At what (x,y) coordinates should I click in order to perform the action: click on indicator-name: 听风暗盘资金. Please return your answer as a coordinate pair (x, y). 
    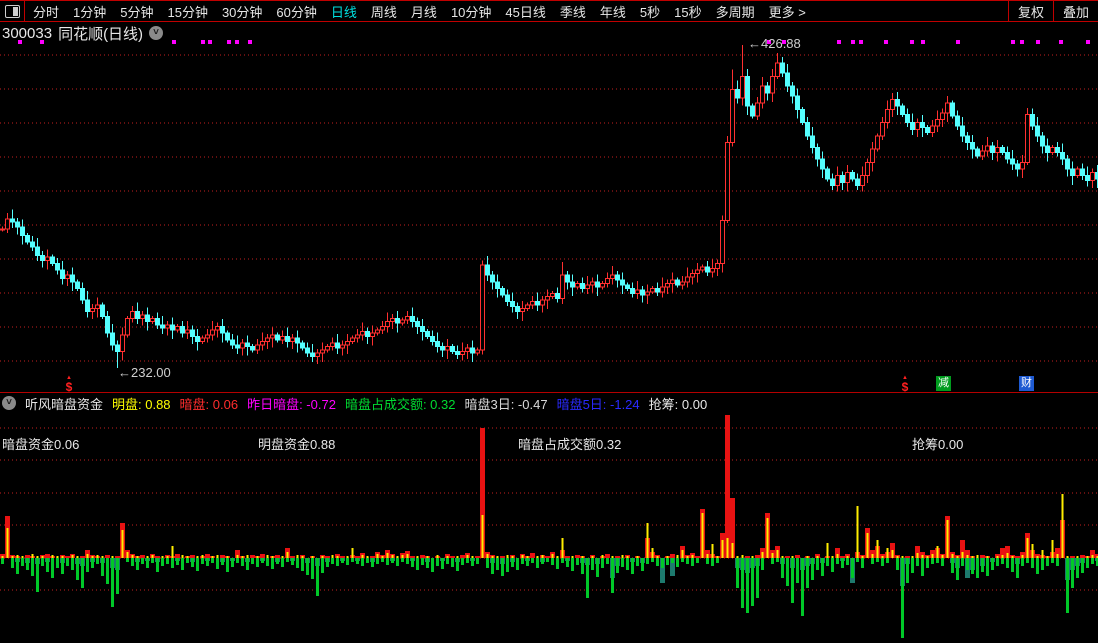
    Looking at the image, I should click on (64, 403).